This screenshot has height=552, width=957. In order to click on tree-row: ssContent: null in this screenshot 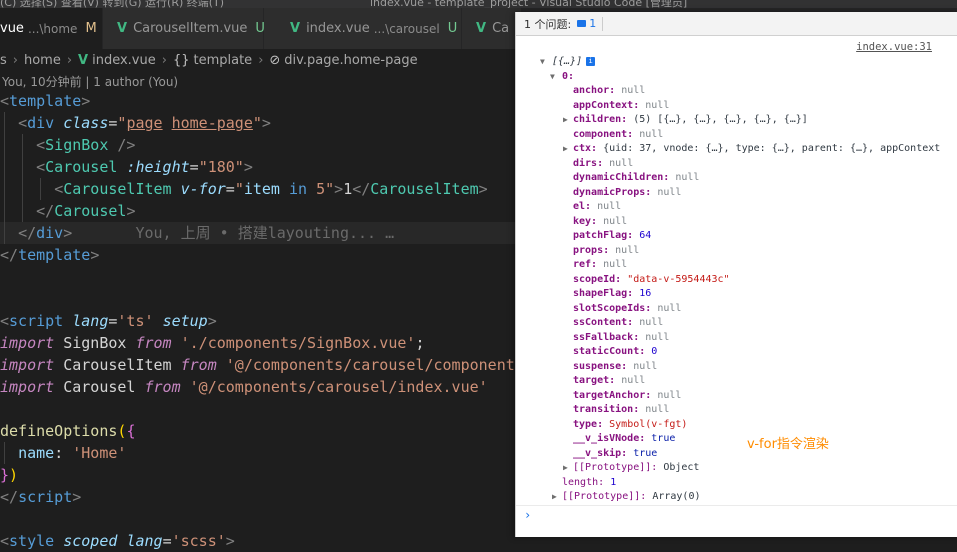, I will do `click(736, 323)`.